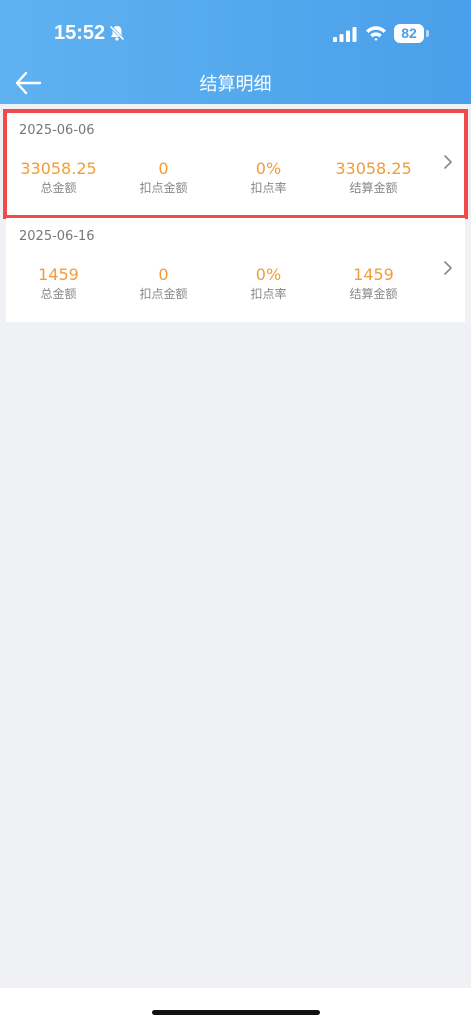  What do you see at coordinates (117, 33) in the screenshot?
I see `bell-off-icon` at bounding box center [117, 33].